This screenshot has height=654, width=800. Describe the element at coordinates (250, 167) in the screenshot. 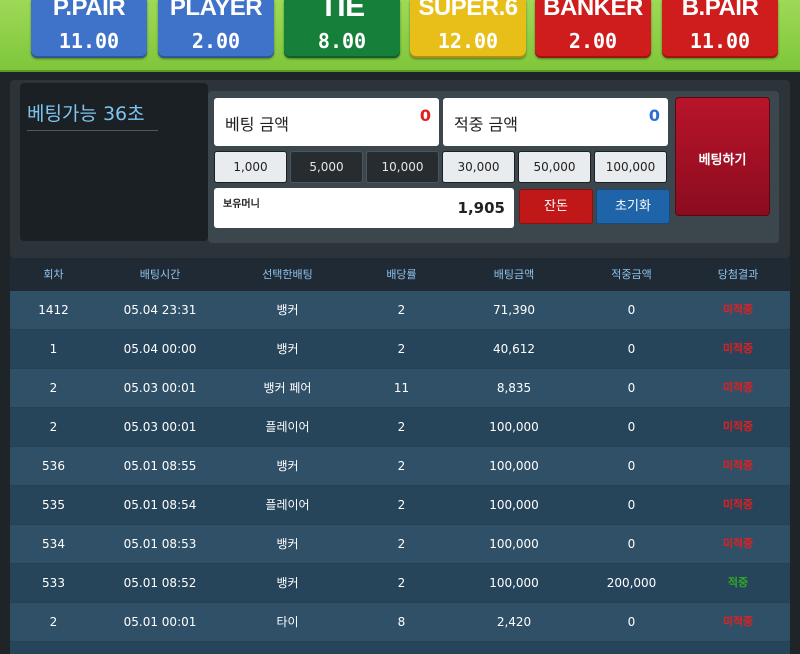

I see `chip-button-1000: 1,000` at that location.